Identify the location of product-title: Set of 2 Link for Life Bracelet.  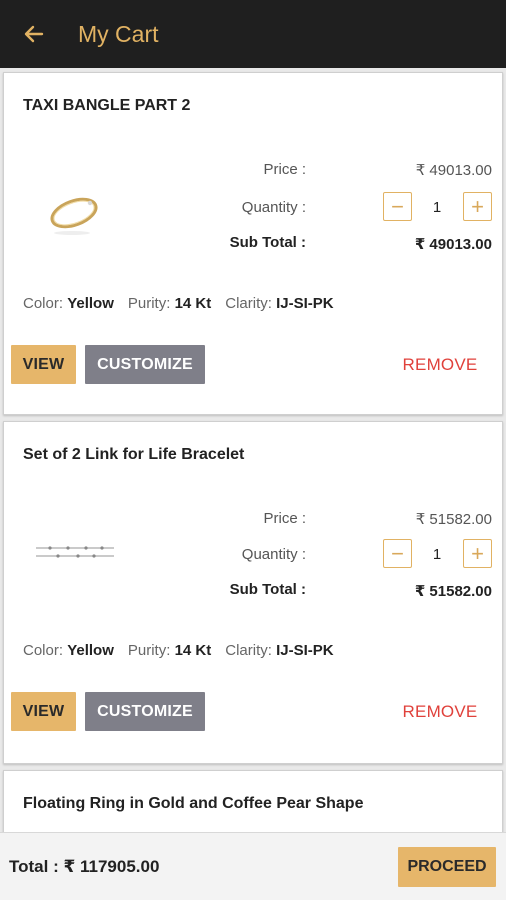
(134, 454).